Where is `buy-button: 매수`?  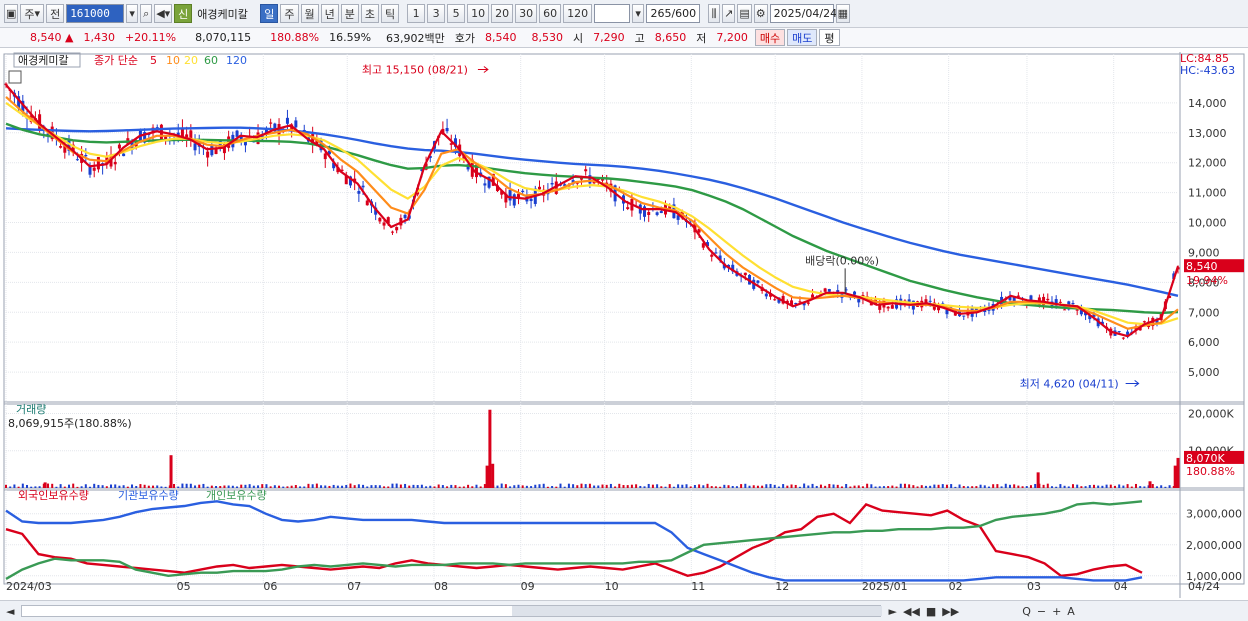
buy-button: 매수 is located at coordinates (770, 37).